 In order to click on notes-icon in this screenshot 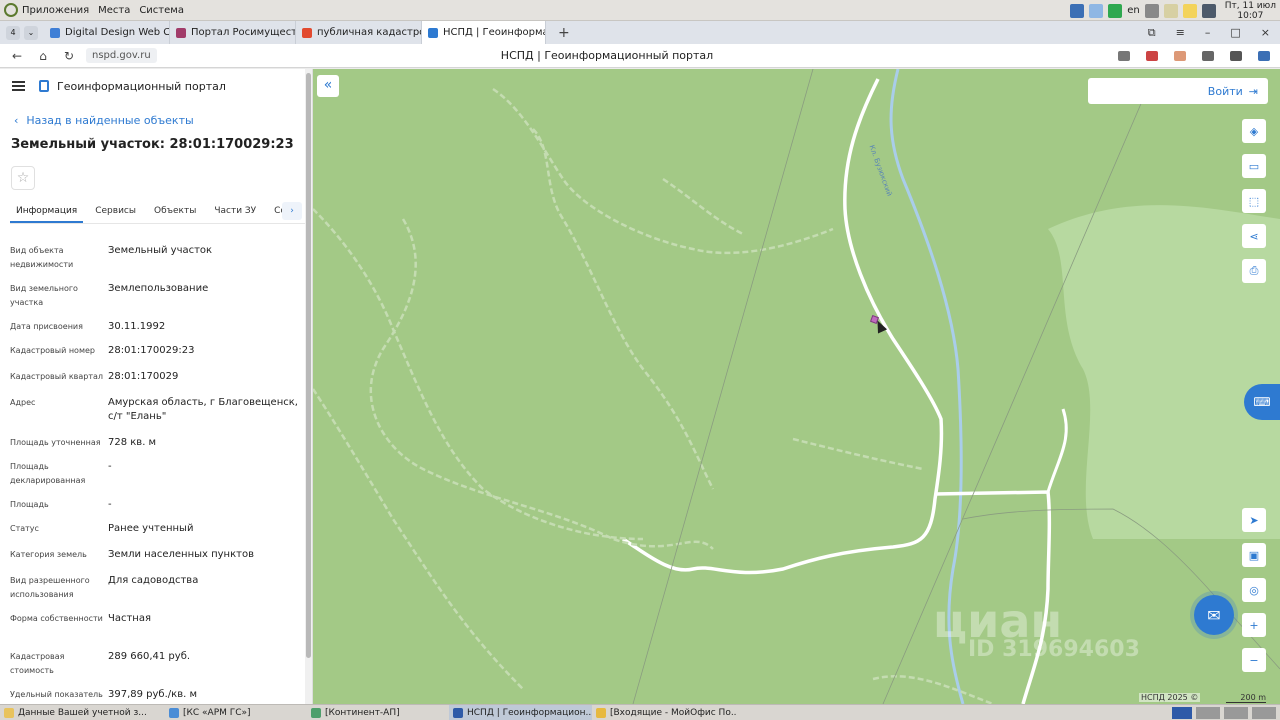, I will do `click(1189, 10)`.